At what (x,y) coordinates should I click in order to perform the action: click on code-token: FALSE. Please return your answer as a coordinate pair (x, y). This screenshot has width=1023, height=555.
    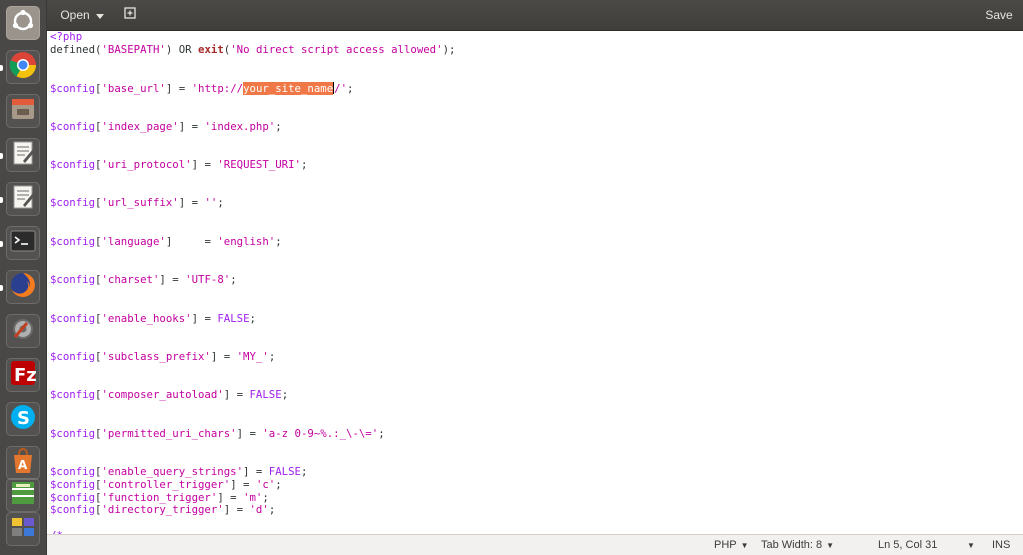
    Looking at the image, I should click on (265, 395).